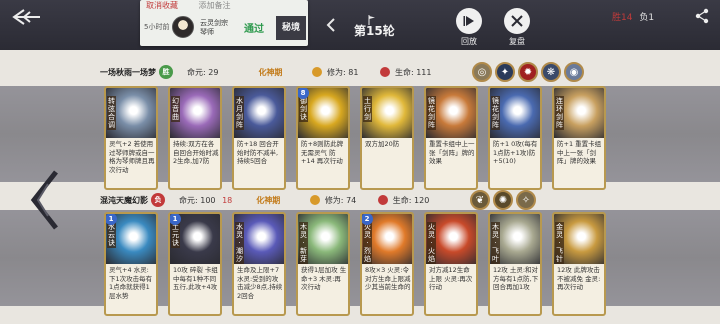 This screenshot has height=324, width=720. I want to click on card-description: 生命及上限+7 水灵:受到的攻击减少8点,持续2回合, so click(260, 283).